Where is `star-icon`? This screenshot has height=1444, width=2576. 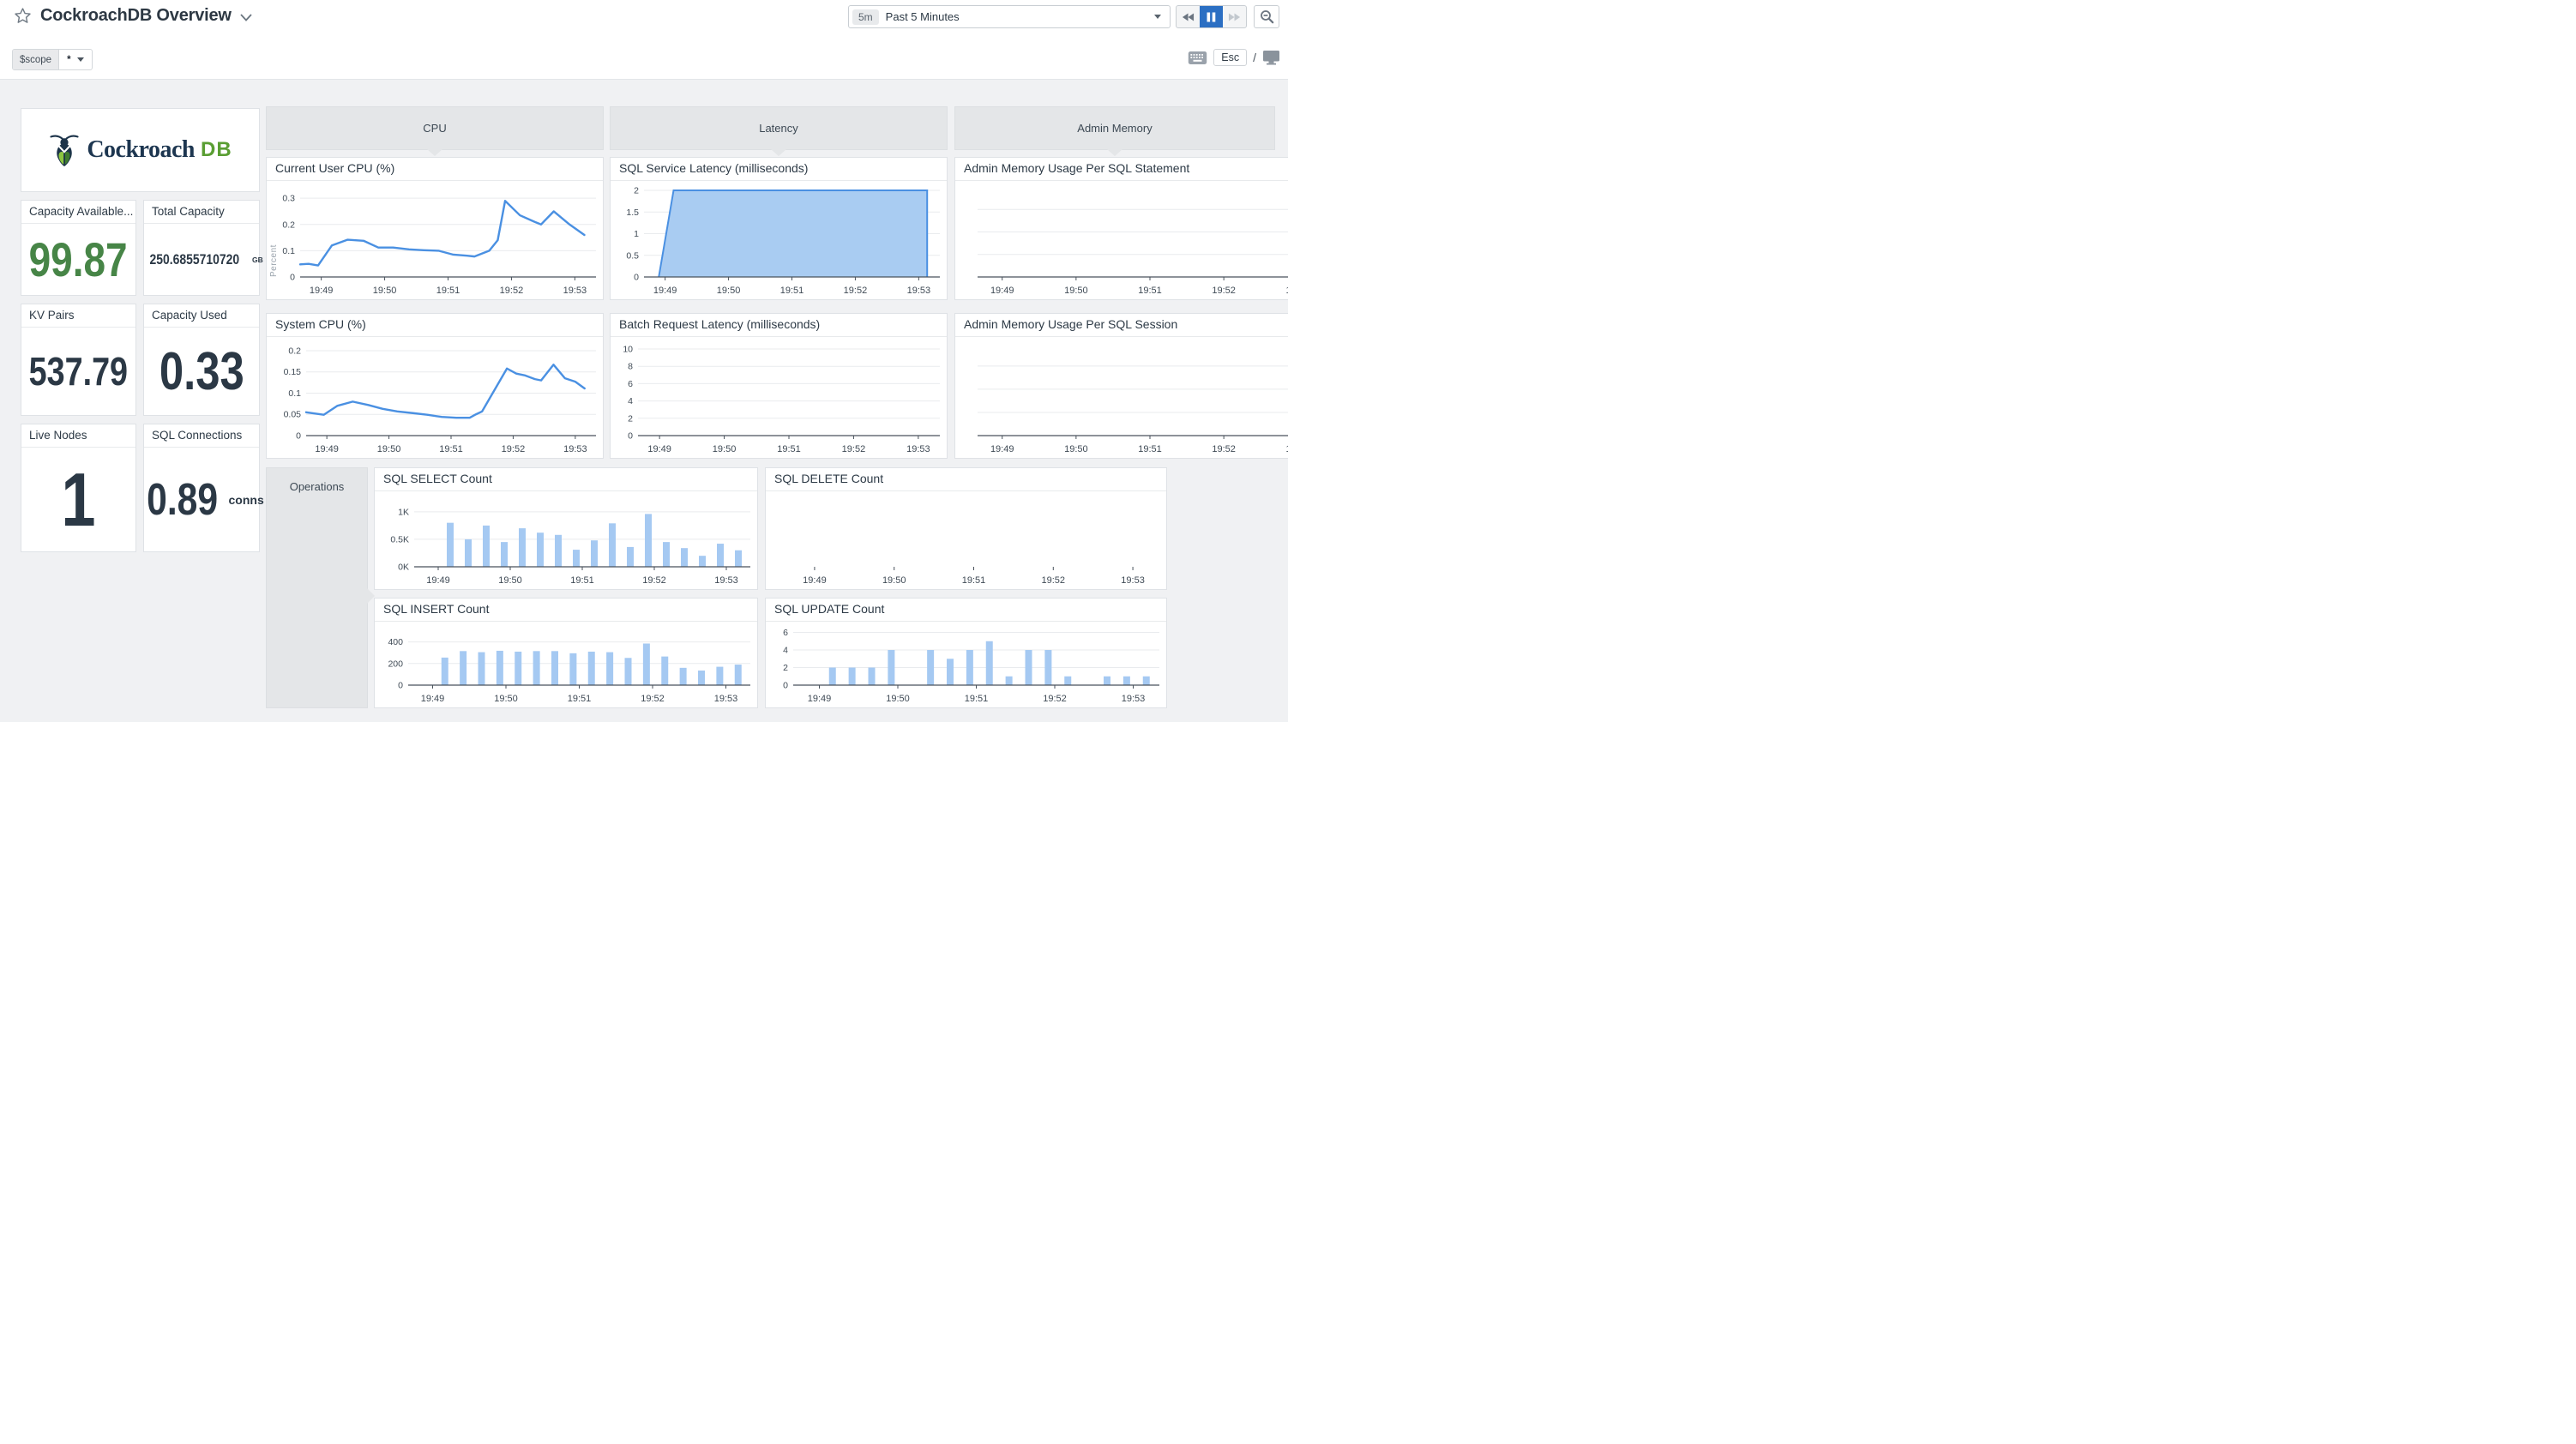
star-icon is located at coordinates (23, 16).